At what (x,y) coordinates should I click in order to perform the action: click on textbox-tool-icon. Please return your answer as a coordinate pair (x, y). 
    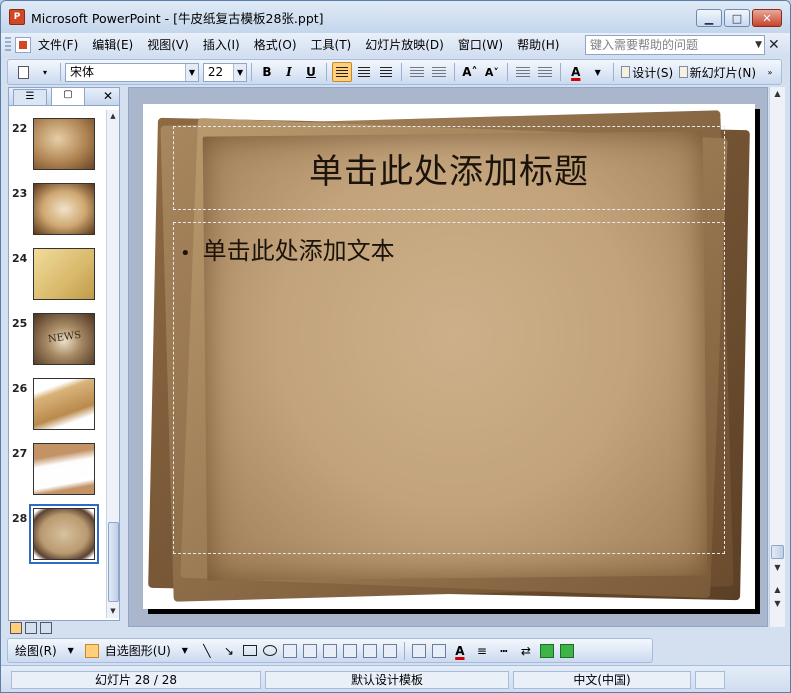
    Looking at the image, I should click on (289, 650).